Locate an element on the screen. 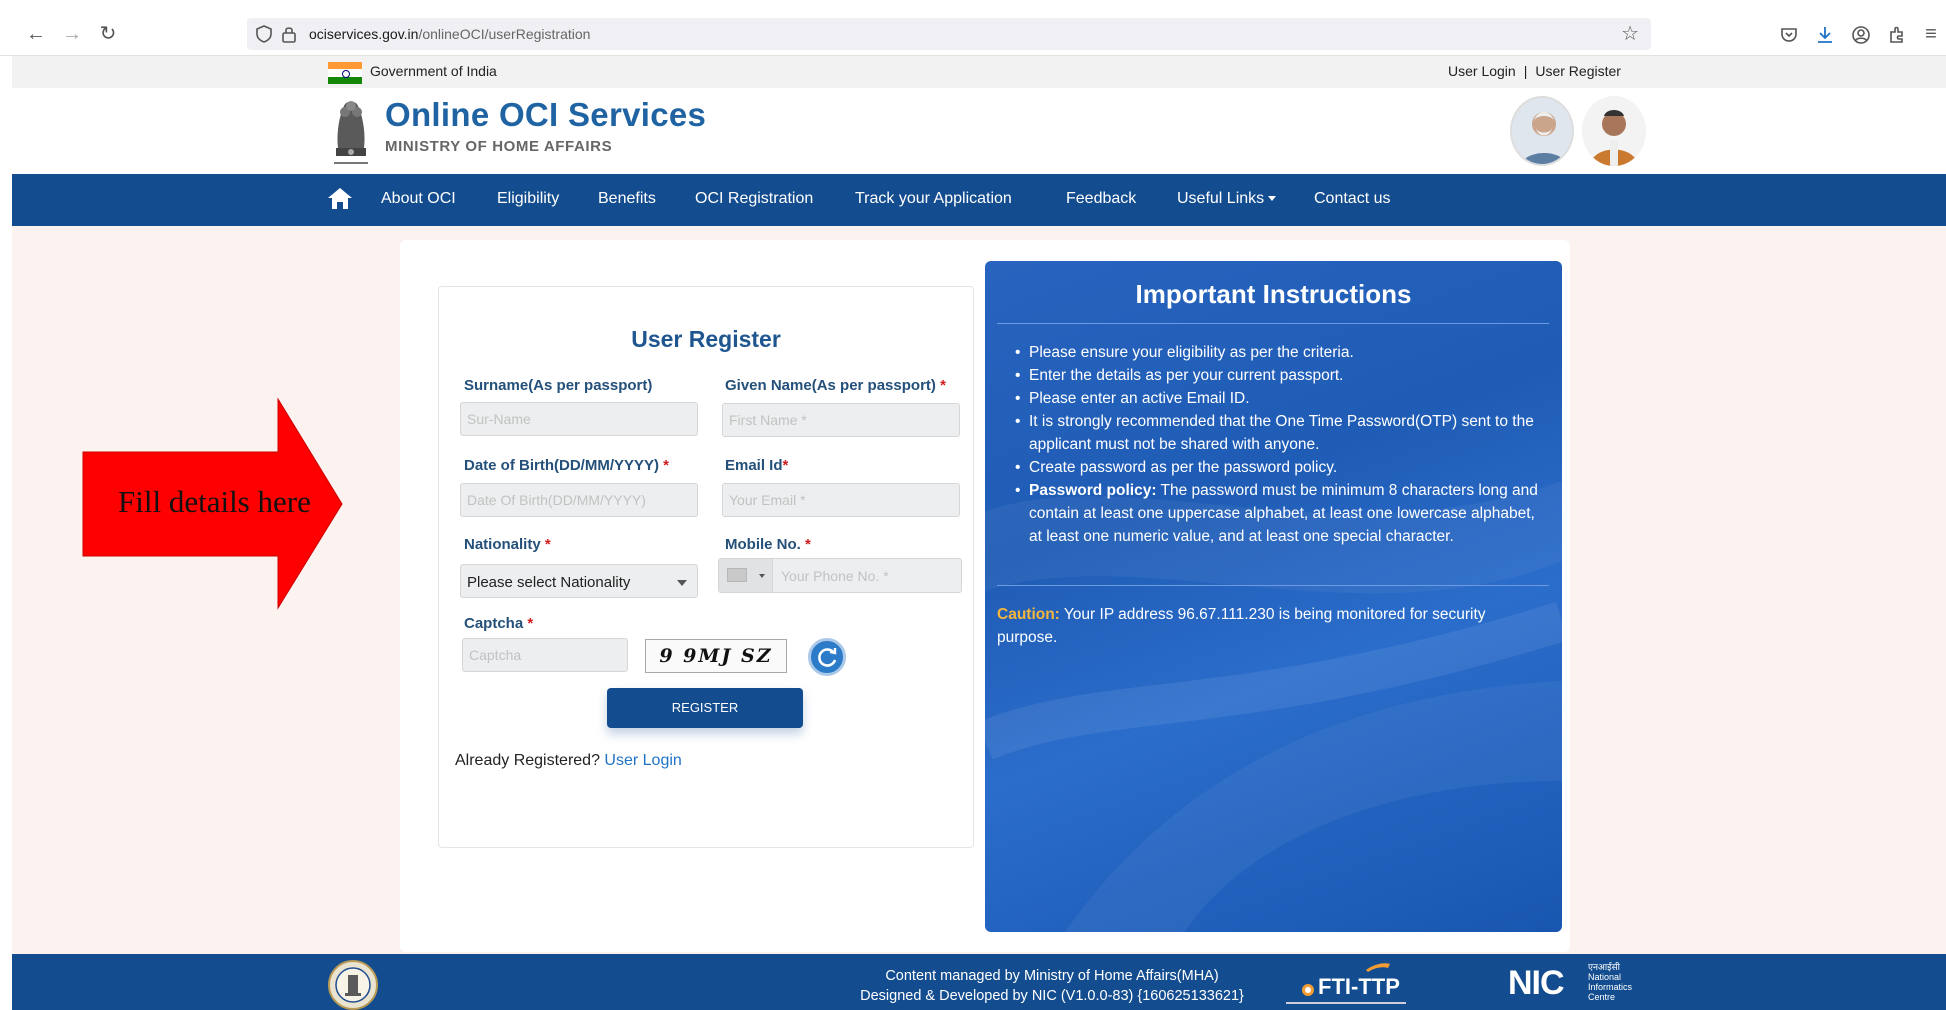 This screenshot has width=1946, height=1010. caution-label: Caution: is located at coordinates (1028, 614).